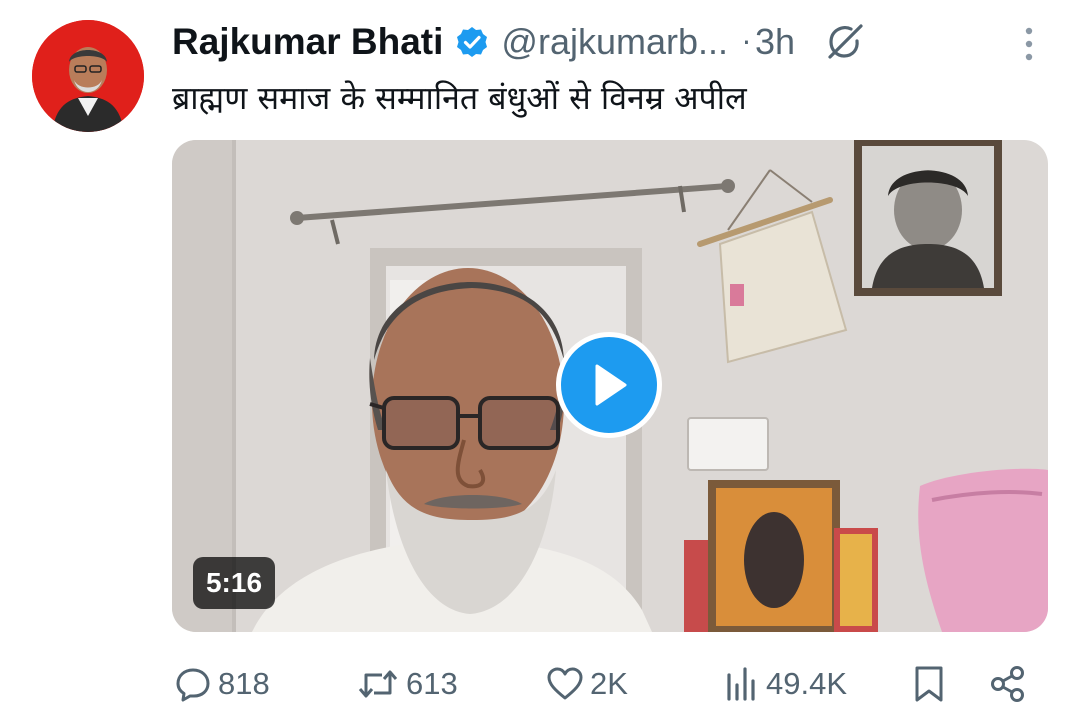 Image resolution: width=1080 pixels, height=710 pixels. I want to click on bookmark-icon, so click(929, 684).